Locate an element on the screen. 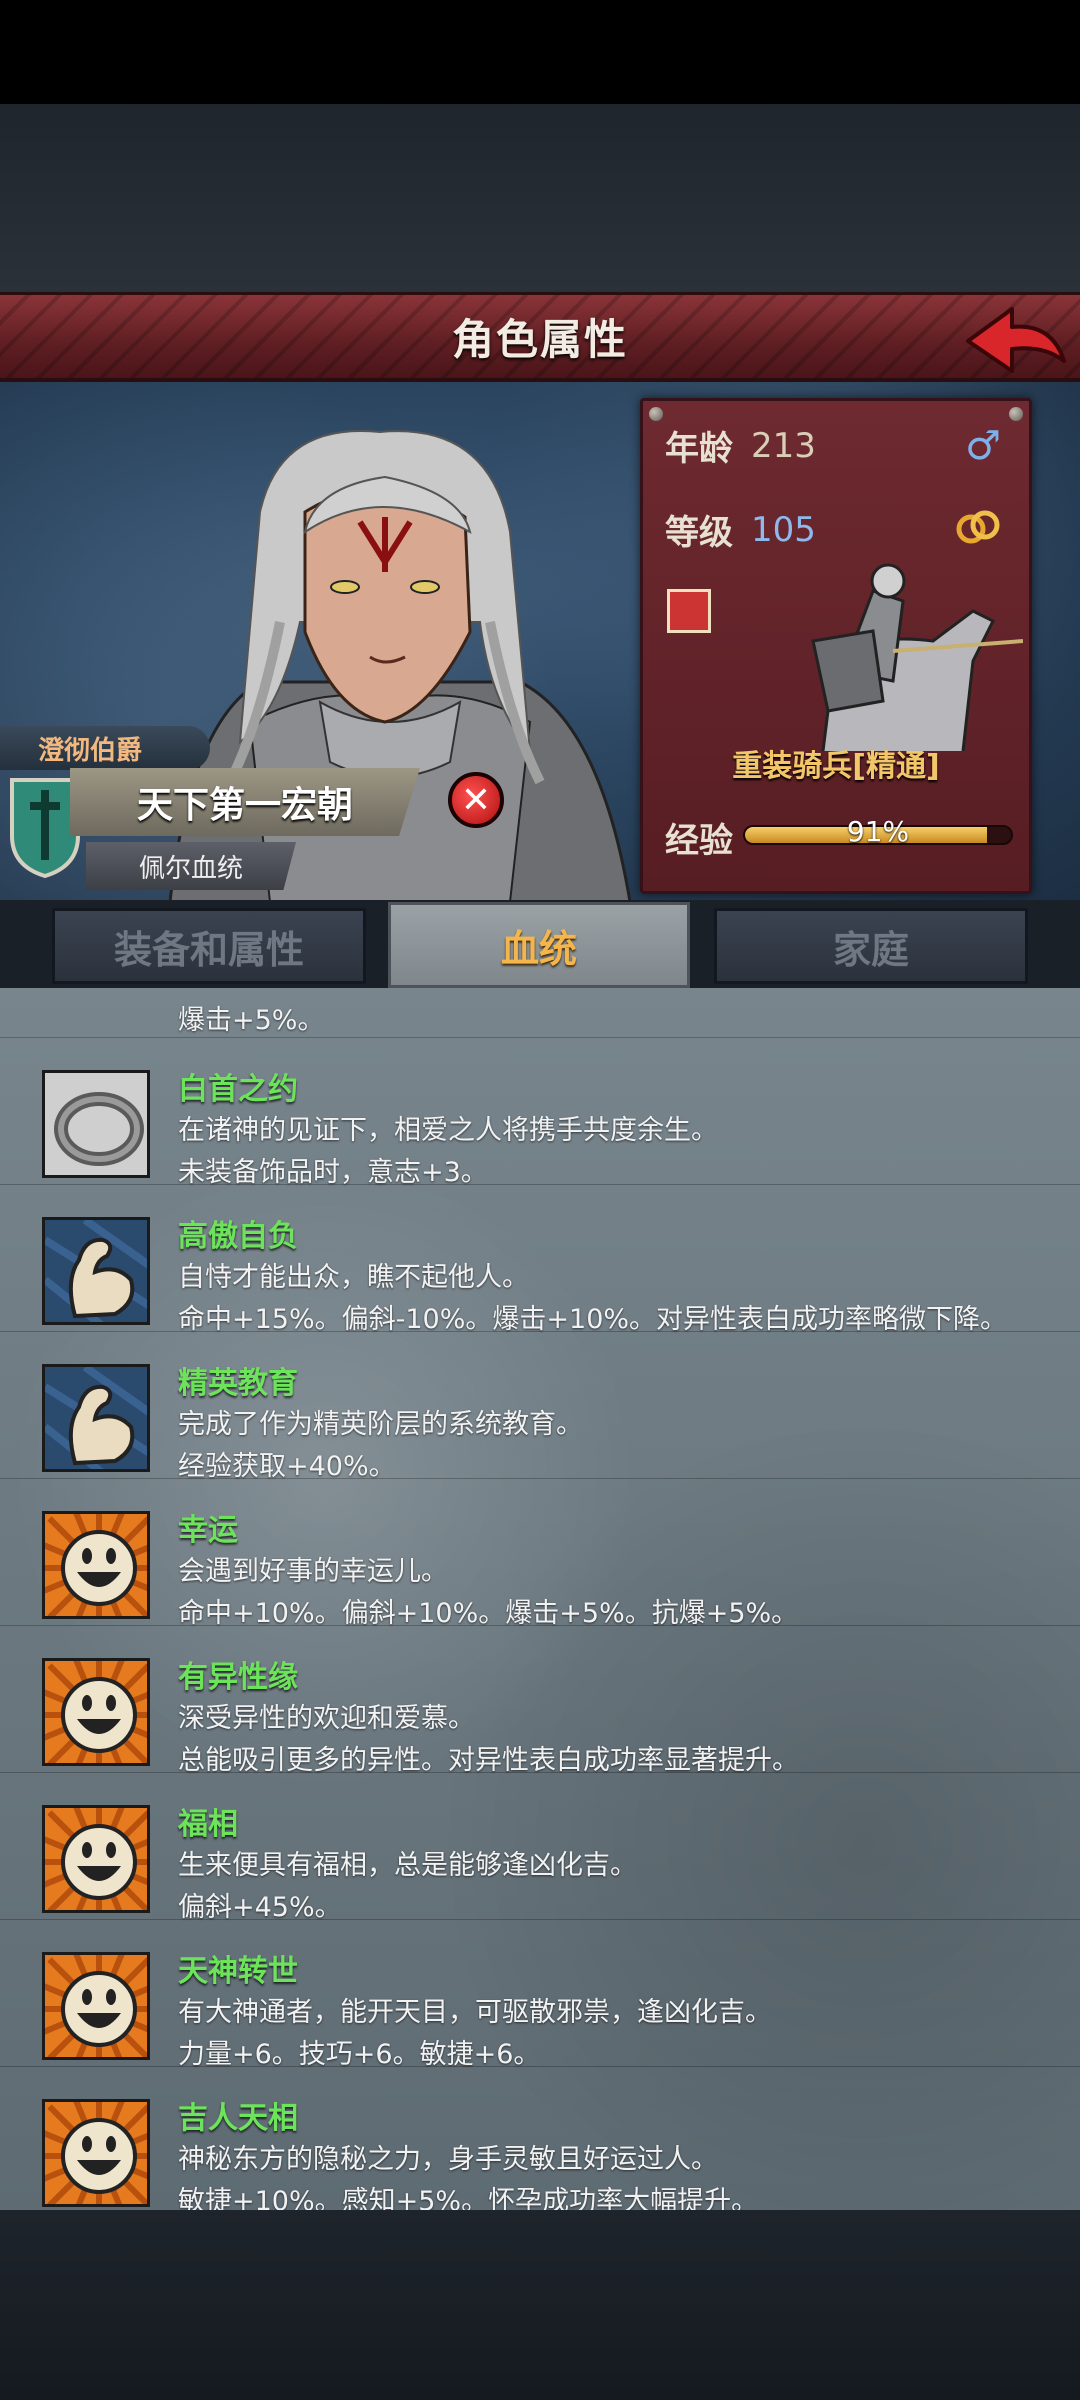 Image resolution: width=1080 pixels, height=2400 pixels. trait-description: 有大神通者，能开天目，可驱散邪祟，逢凶化吉。 is located at coordinates (475, 2012).